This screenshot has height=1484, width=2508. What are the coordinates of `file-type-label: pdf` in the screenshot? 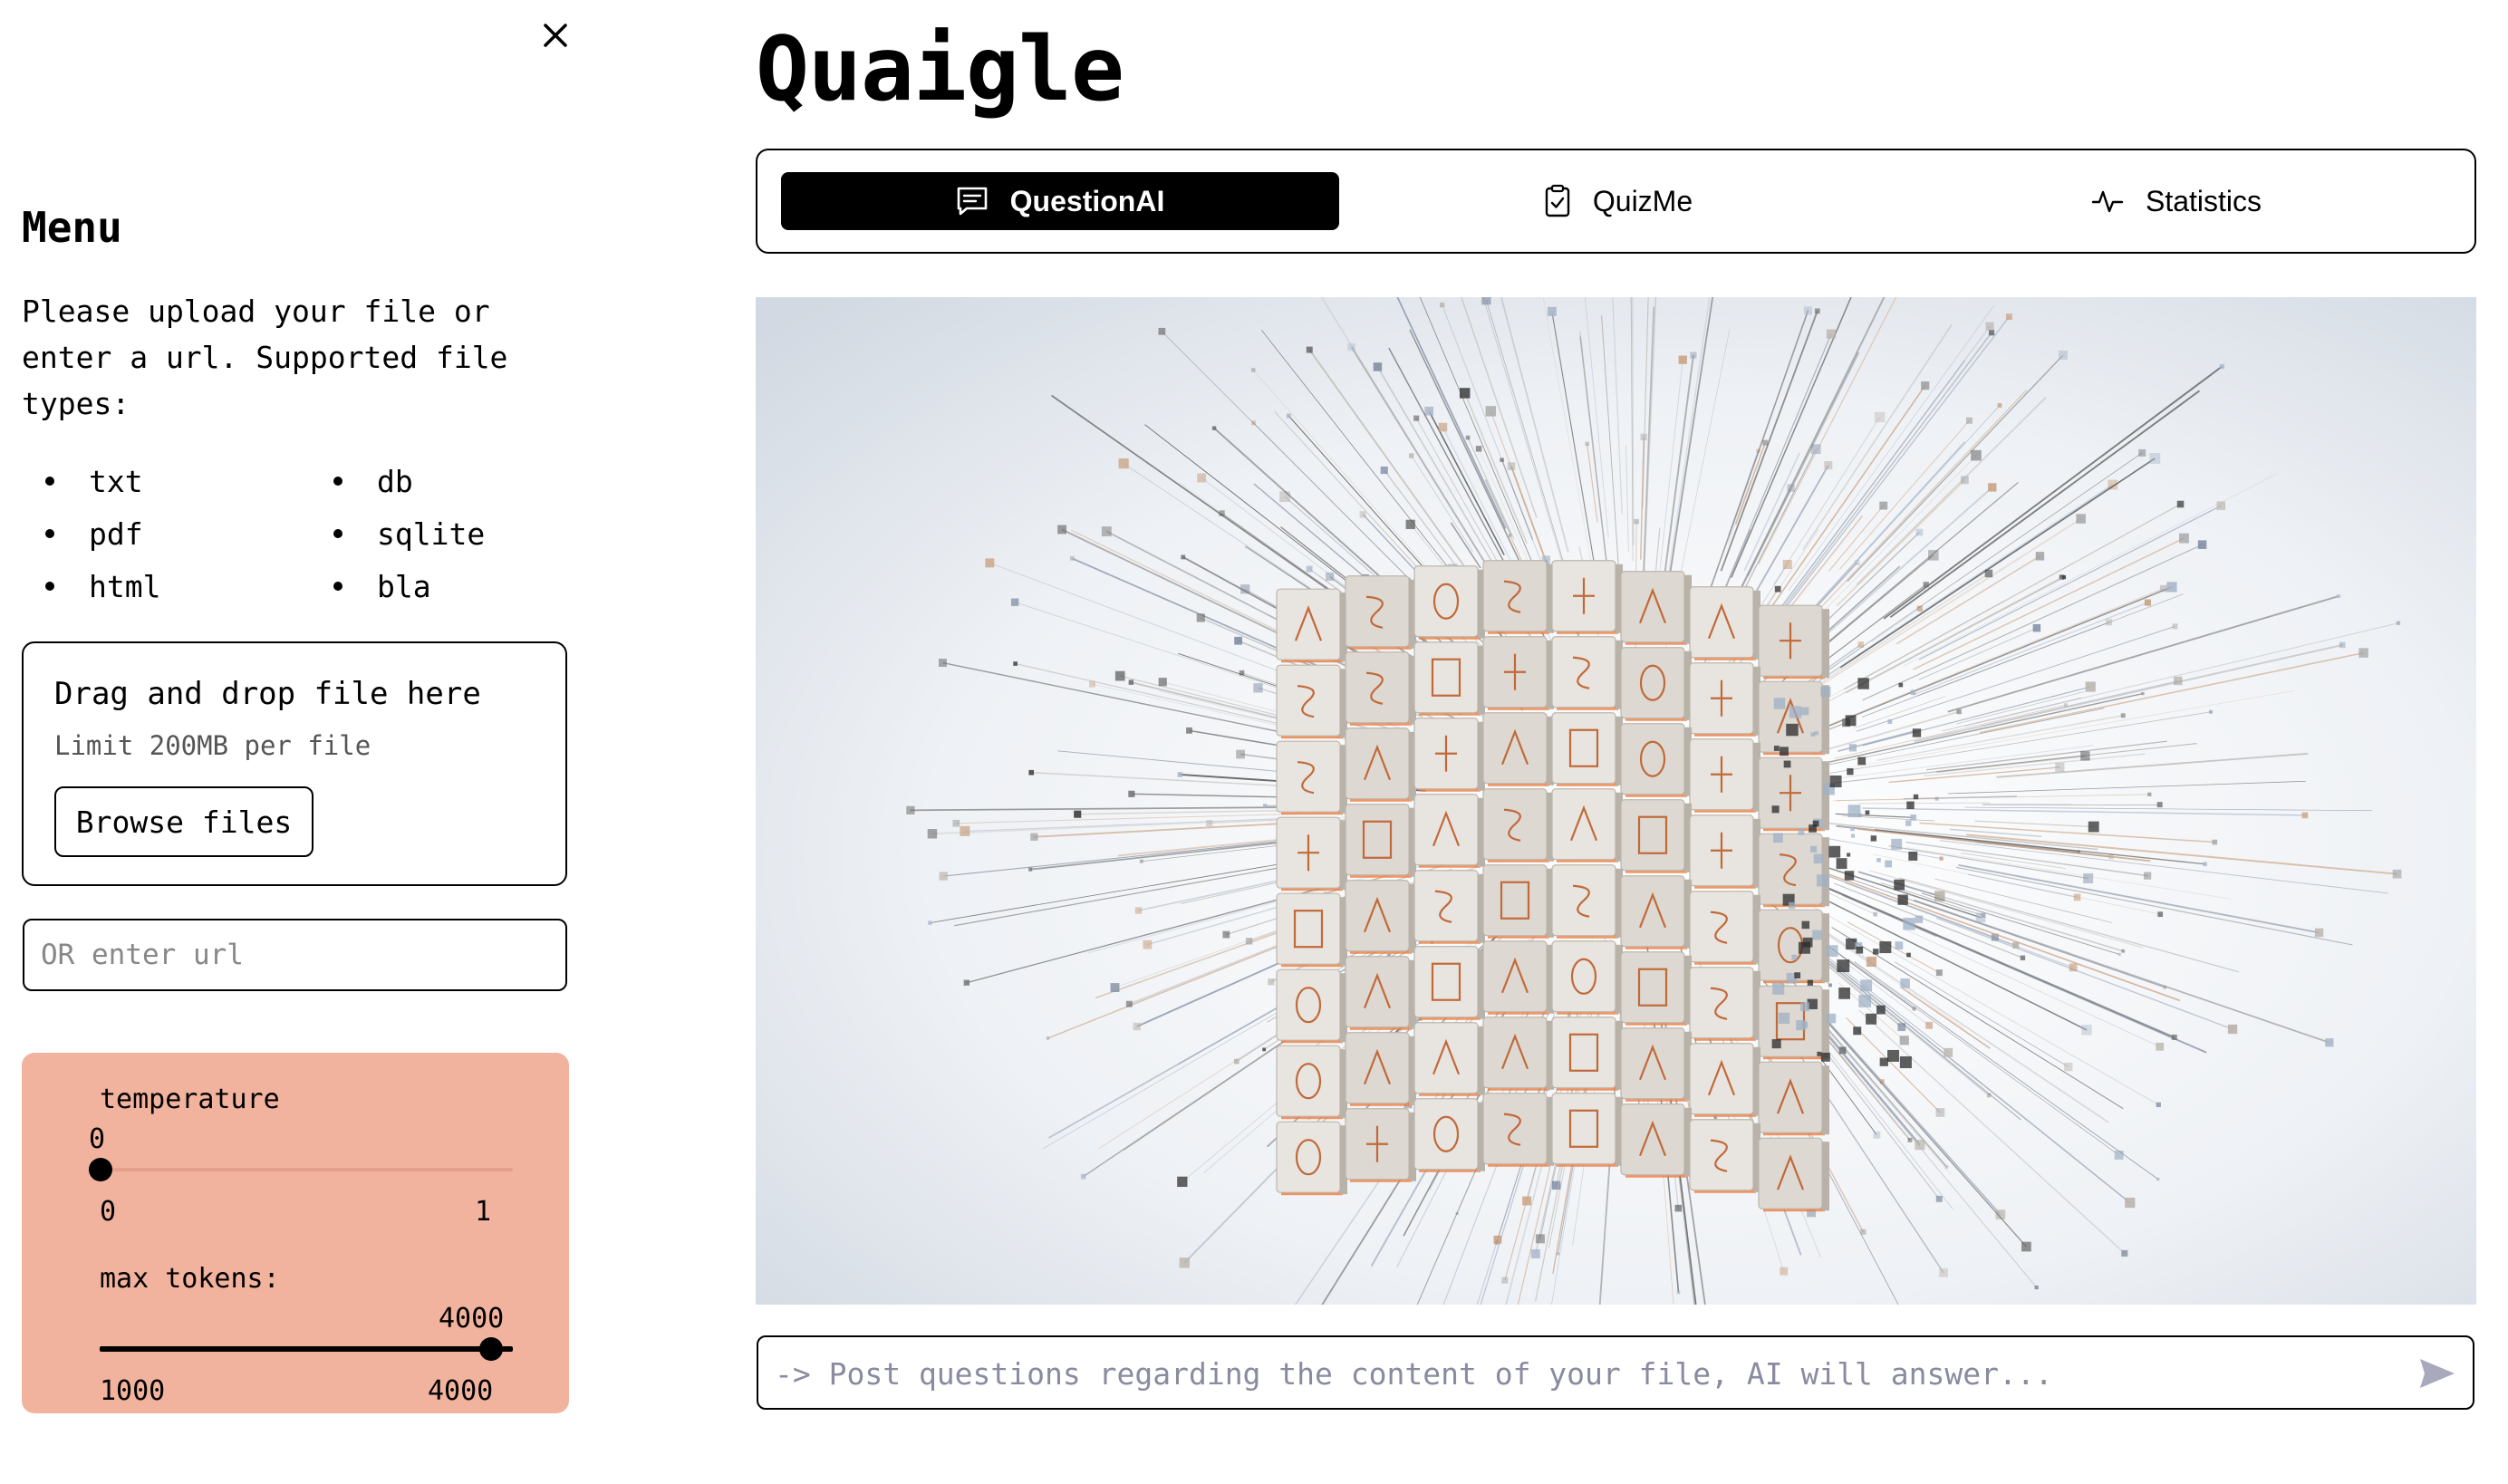 It's located at (116, 534).